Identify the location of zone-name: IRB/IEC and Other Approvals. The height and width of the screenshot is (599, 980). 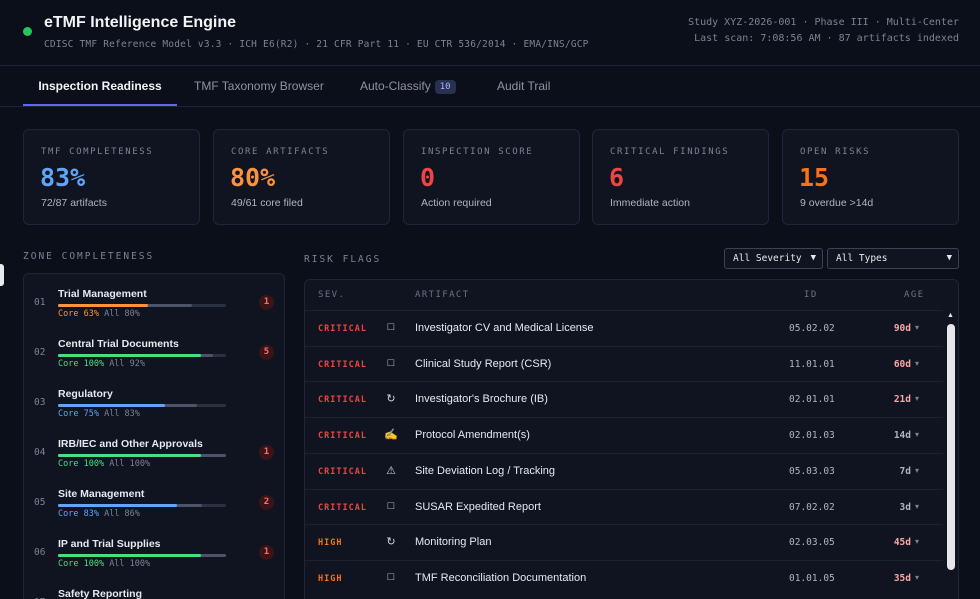
(130, 444).